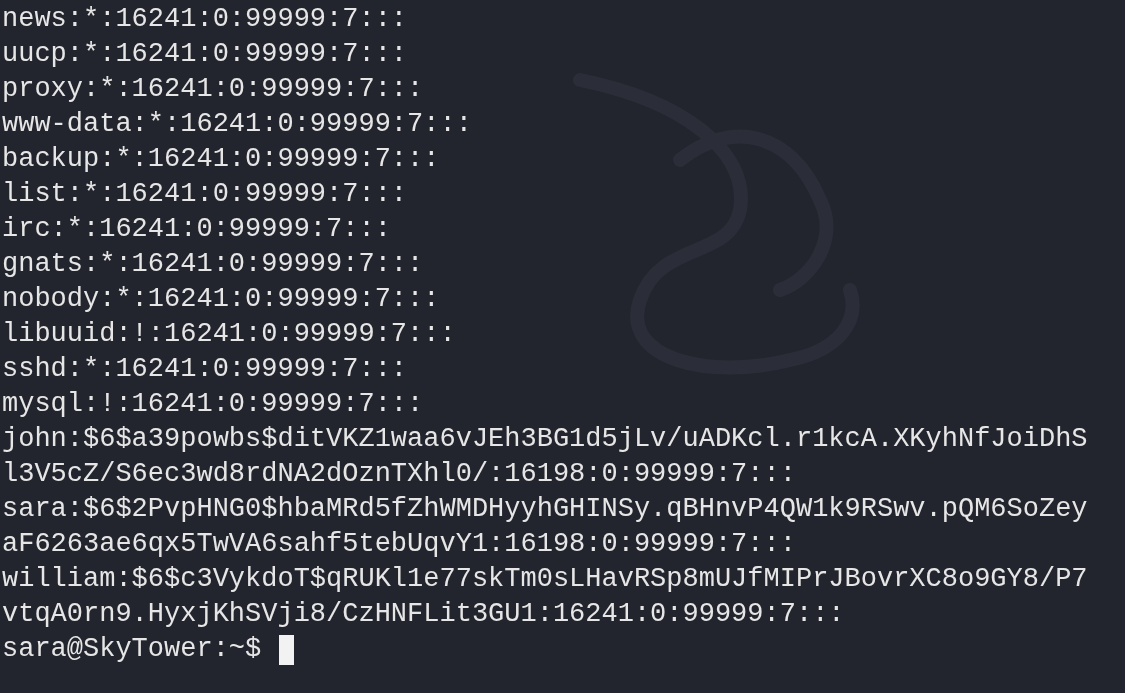  I want to click on terminal-line: sara:$6$2PvpHNG0$hbaMRd5fZhWMDHyyhGHINSy.qBHnvP4QW1k9RSwv.pQM6SoZey, so click(545, 509).